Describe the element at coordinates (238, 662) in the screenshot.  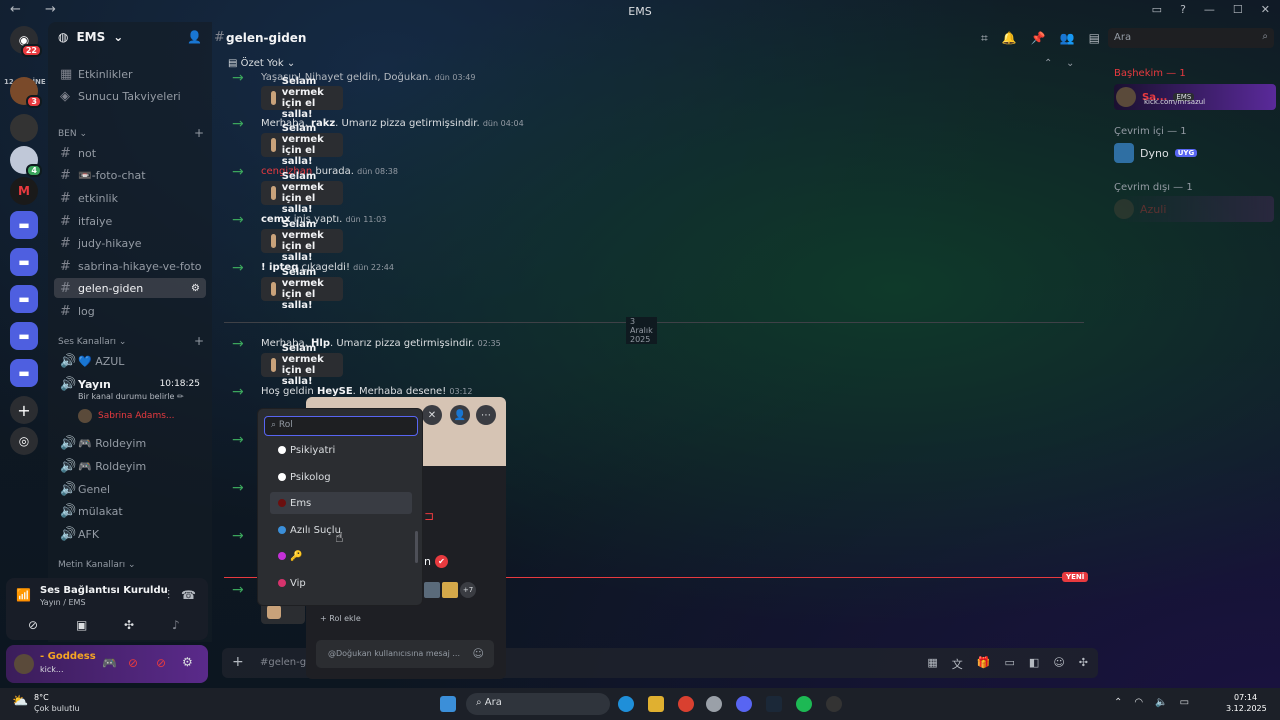
I see `add-attachment-icon: +` at that location.